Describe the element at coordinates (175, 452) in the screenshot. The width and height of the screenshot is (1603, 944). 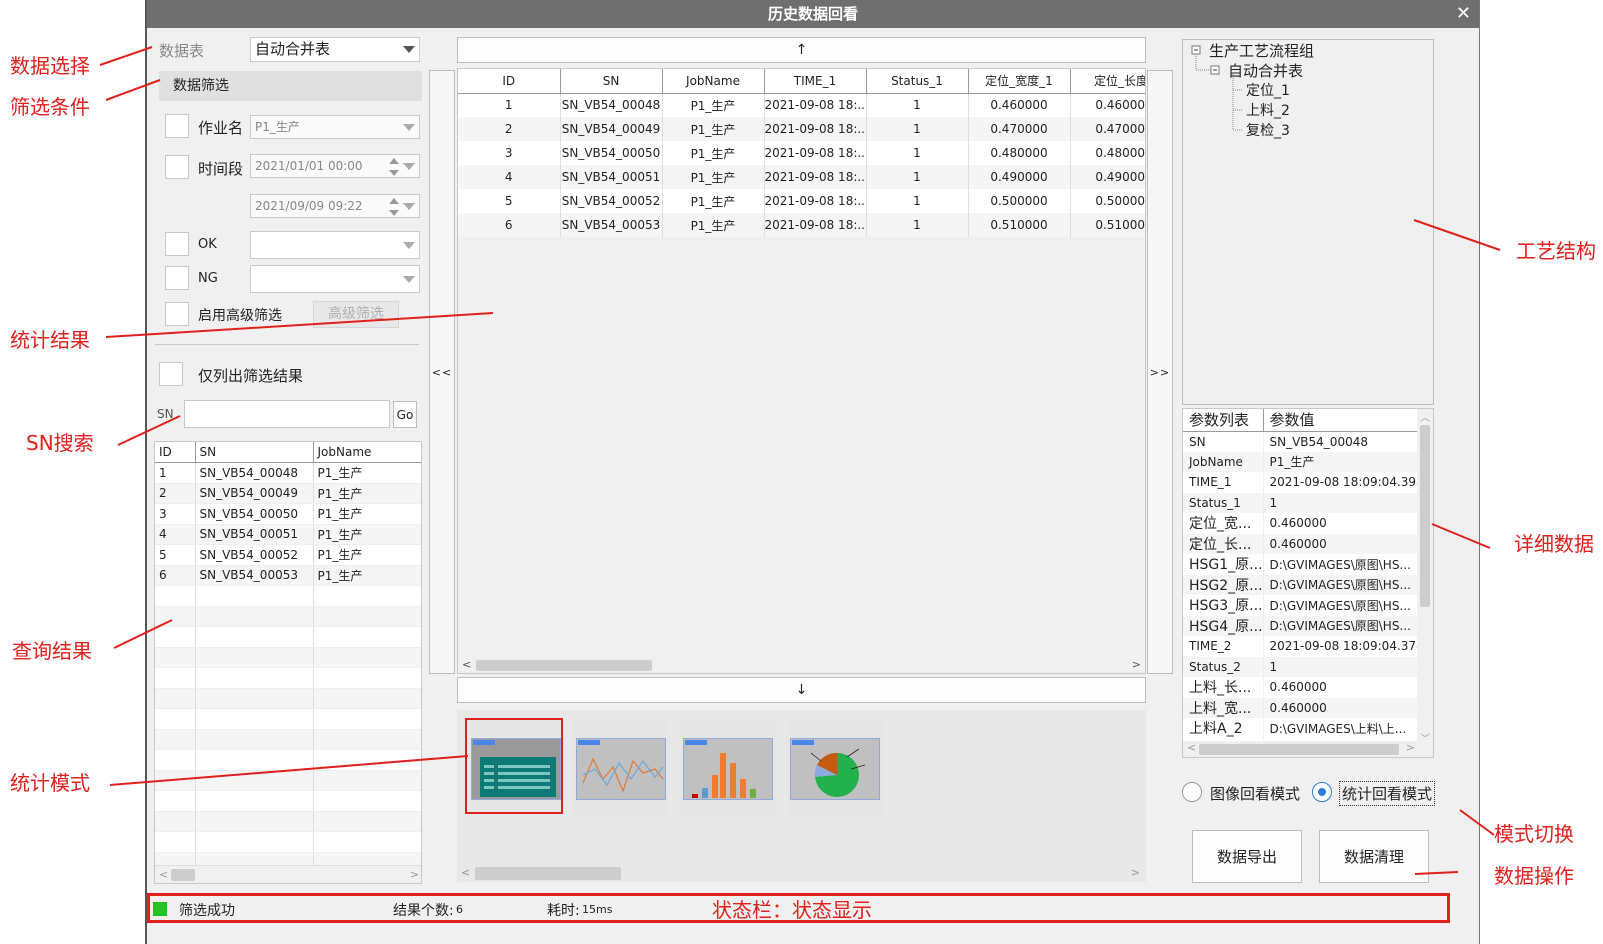
I see `col-header-id: ID` at that location.